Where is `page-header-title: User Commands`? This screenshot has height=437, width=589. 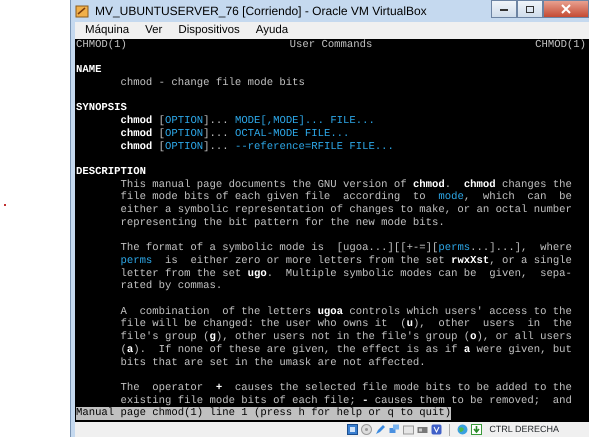
page-header-title: User Commands is located at coordinates (331, 45).